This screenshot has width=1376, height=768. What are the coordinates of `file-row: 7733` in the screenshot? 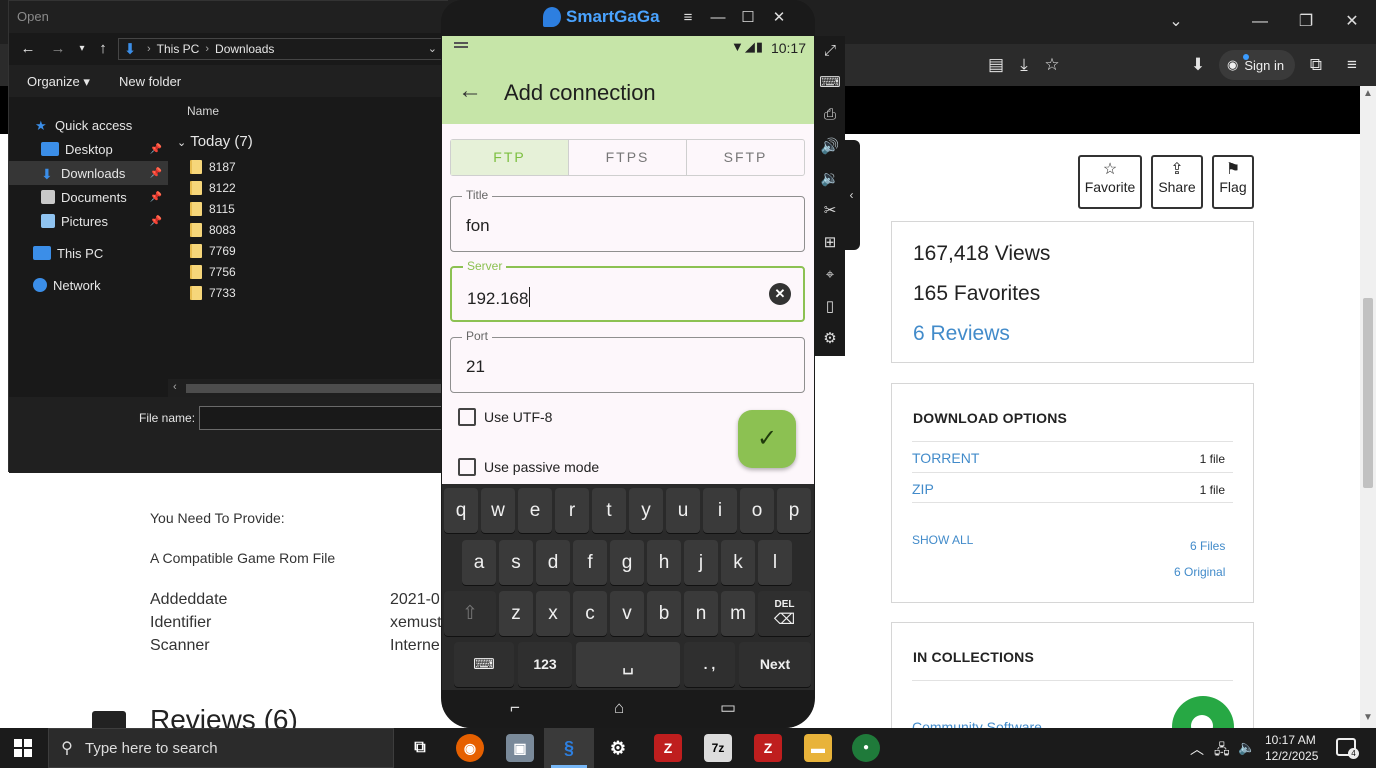 It's located at (213, 293).